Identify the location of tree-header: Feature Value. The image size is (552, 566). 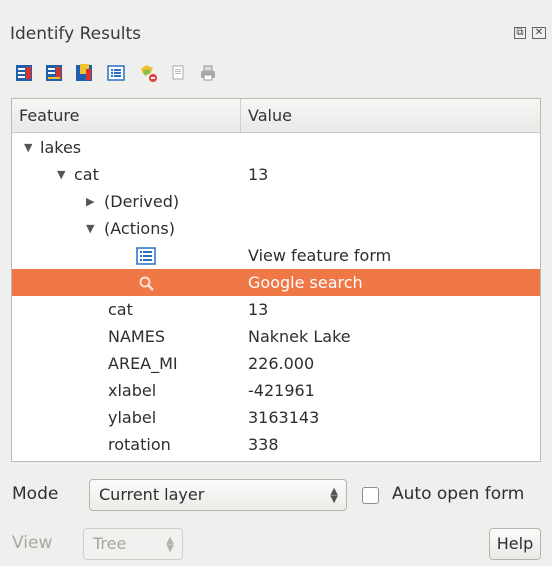
(276, 116).